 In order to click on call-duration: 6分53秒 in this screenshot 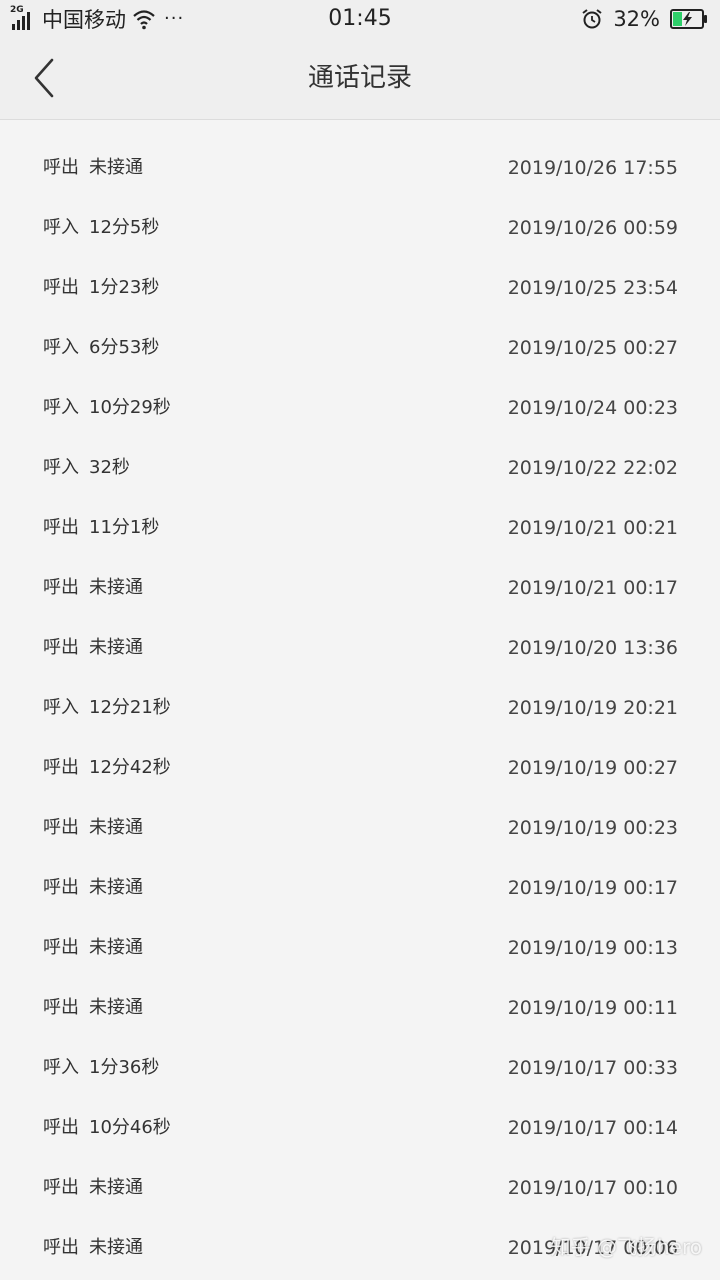, I will do `click(124, 347)`.